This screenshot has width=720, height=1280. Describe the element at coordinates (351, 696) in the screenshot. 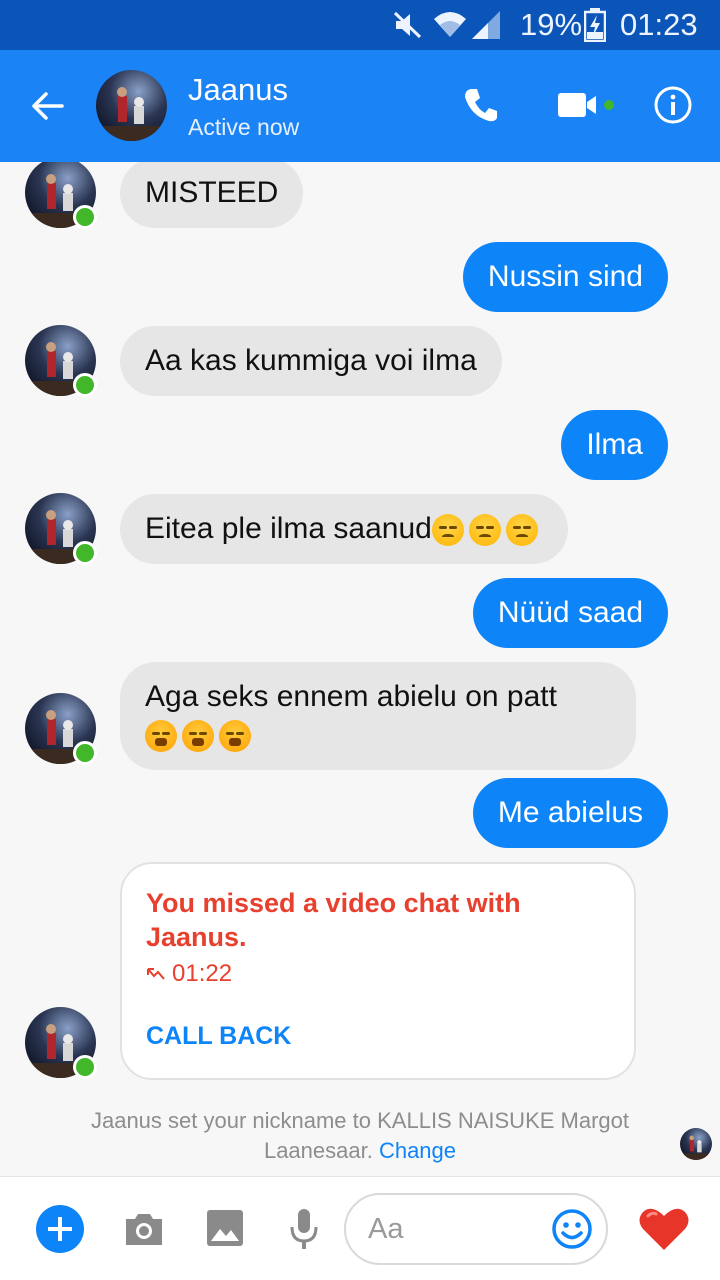

I see `message-text: Aga seks ennem abielu on patt` at that location.